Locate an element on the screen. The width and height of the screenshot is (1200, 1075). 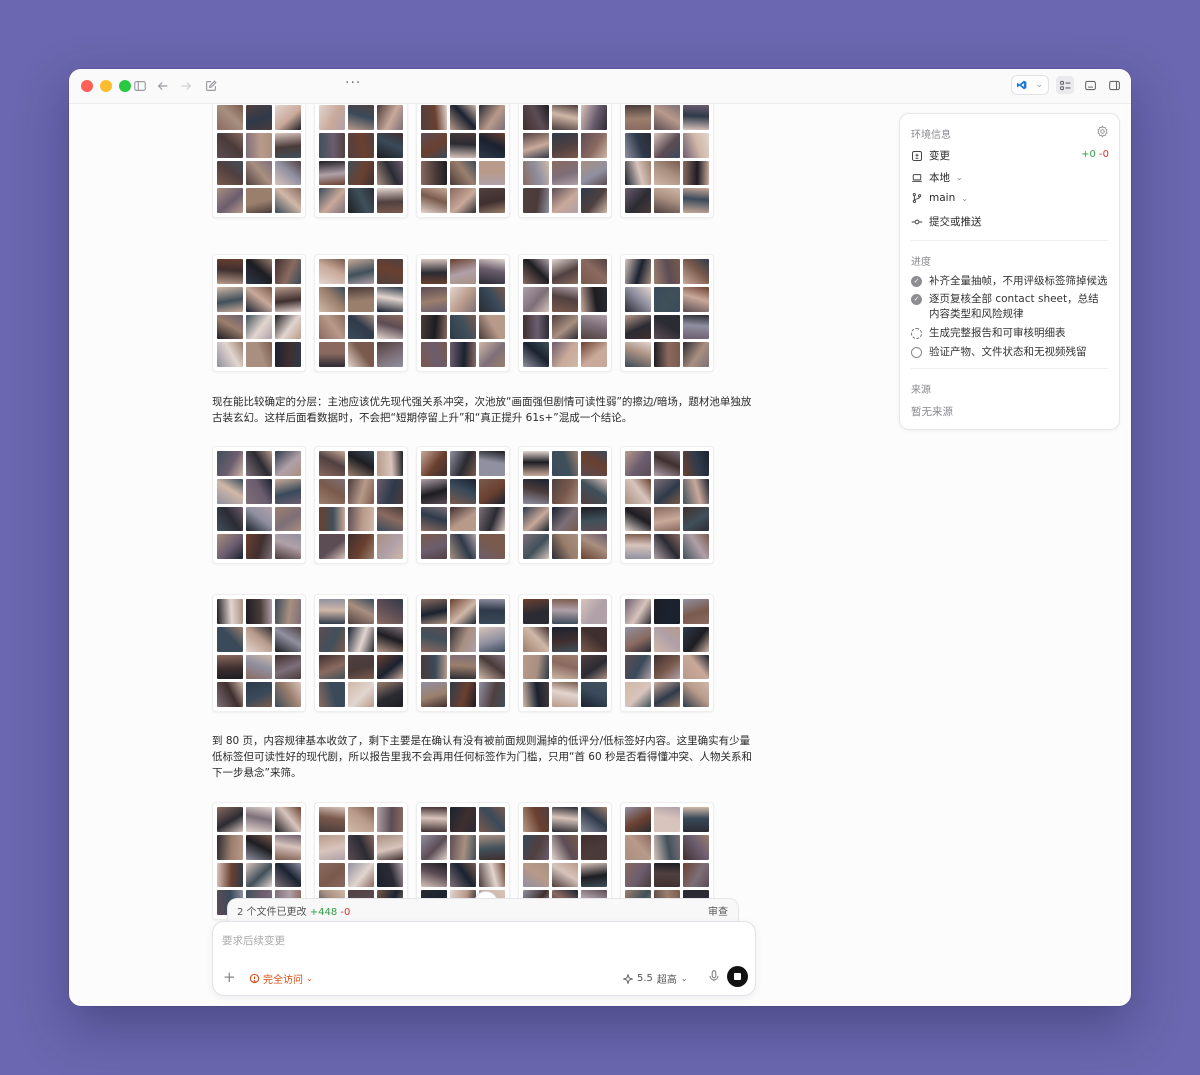
branch-dropdown: main ⌄ is located at coordinates (939, 198).